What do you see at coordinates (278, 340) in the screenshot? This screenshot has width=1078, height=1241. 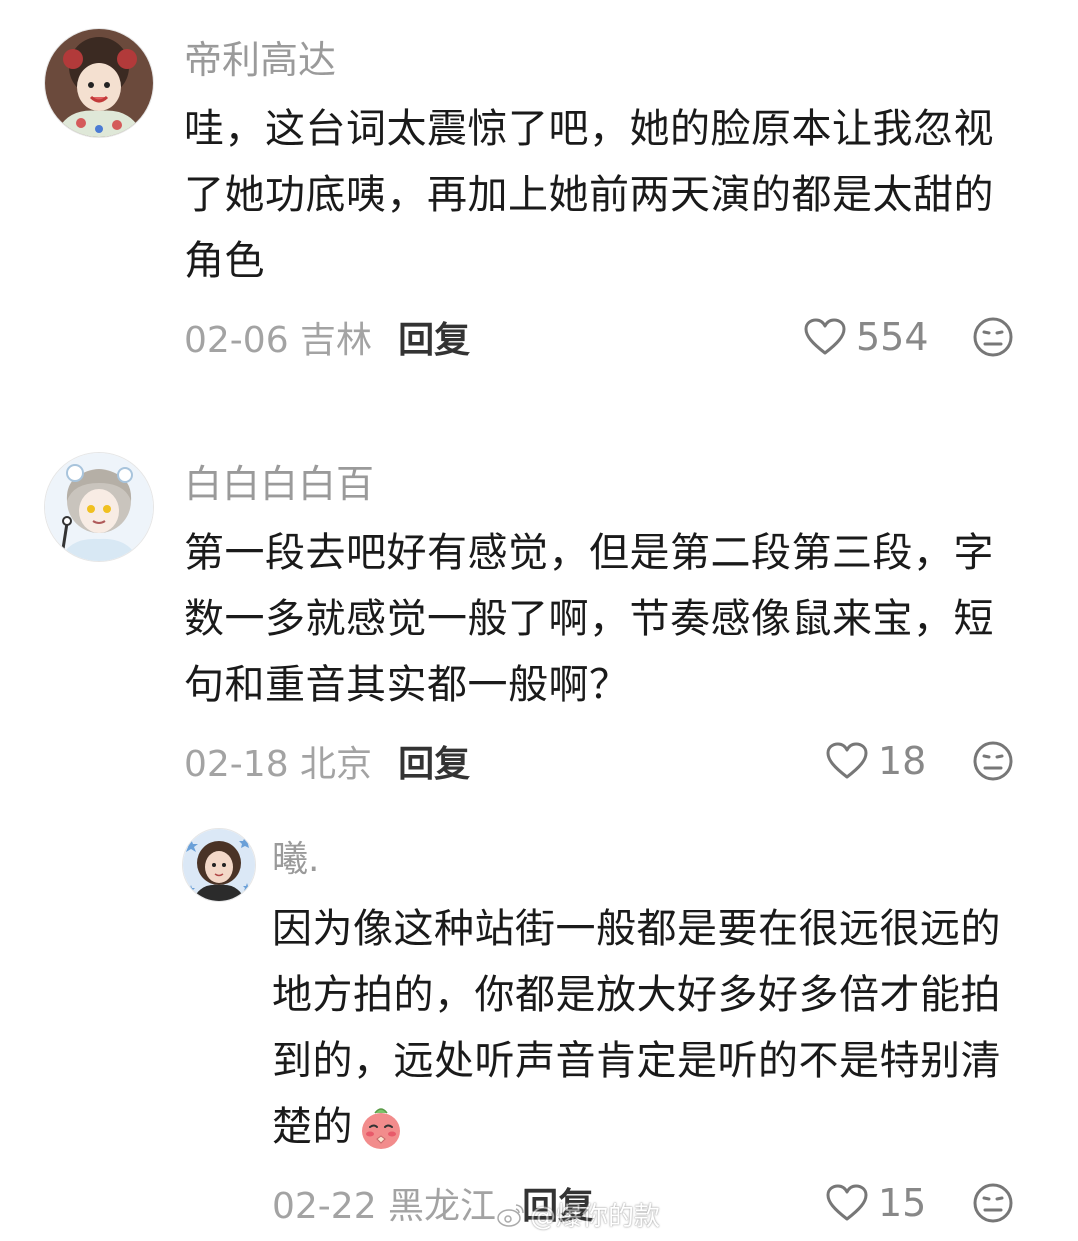 I see `comment-date-location: 02-06 吉林` at bounding box center [278, 340].